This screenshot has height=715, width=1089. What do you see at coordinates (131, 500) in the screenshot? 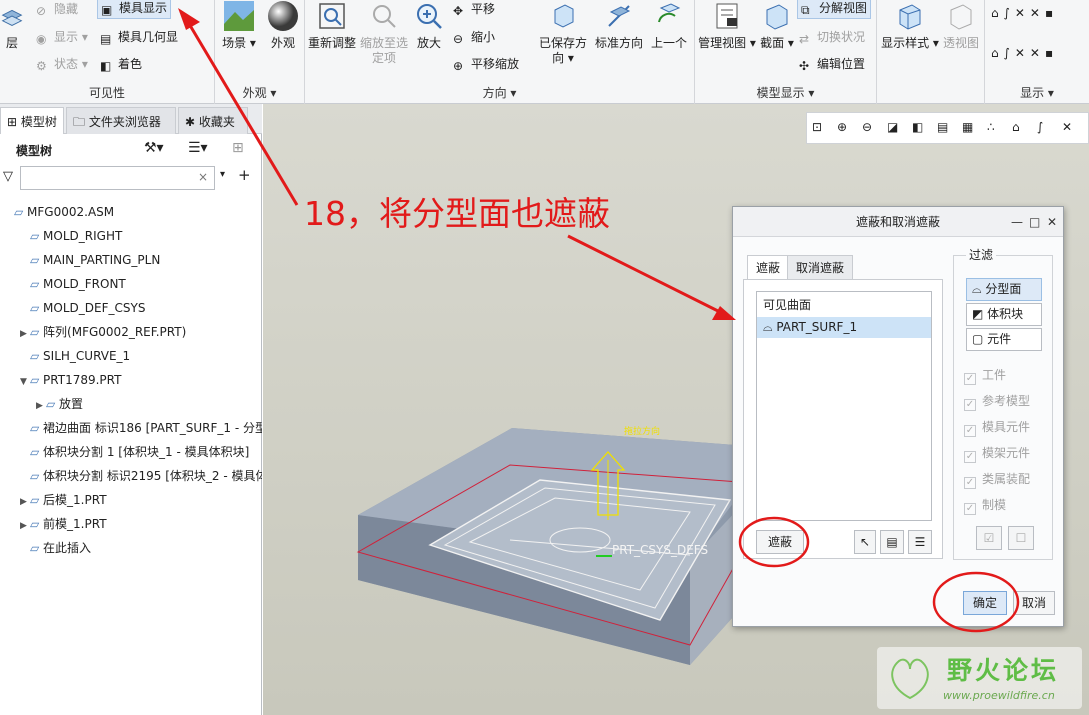
I see `tree-item: ▶ ▱ 后模_1.PRT` at bounding box center [131, 500].